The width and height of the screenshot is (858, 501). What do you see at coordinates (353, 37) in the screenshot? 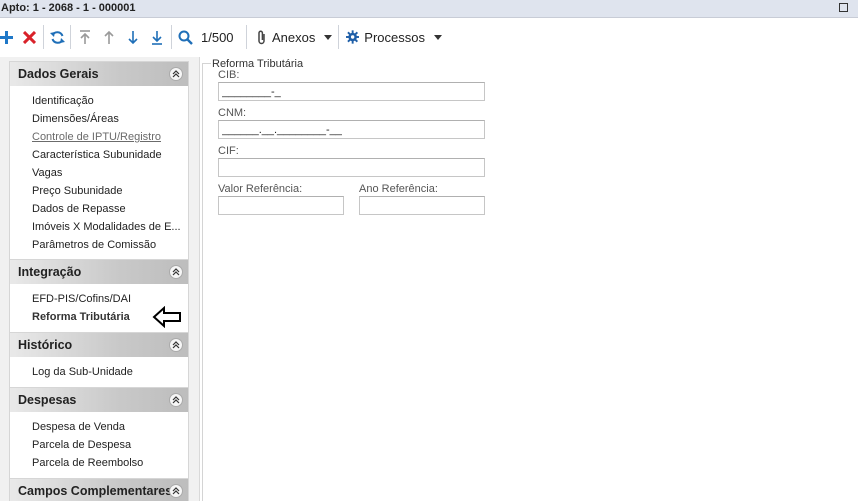
I see `gear-icon` at bounding box center [353, 37].